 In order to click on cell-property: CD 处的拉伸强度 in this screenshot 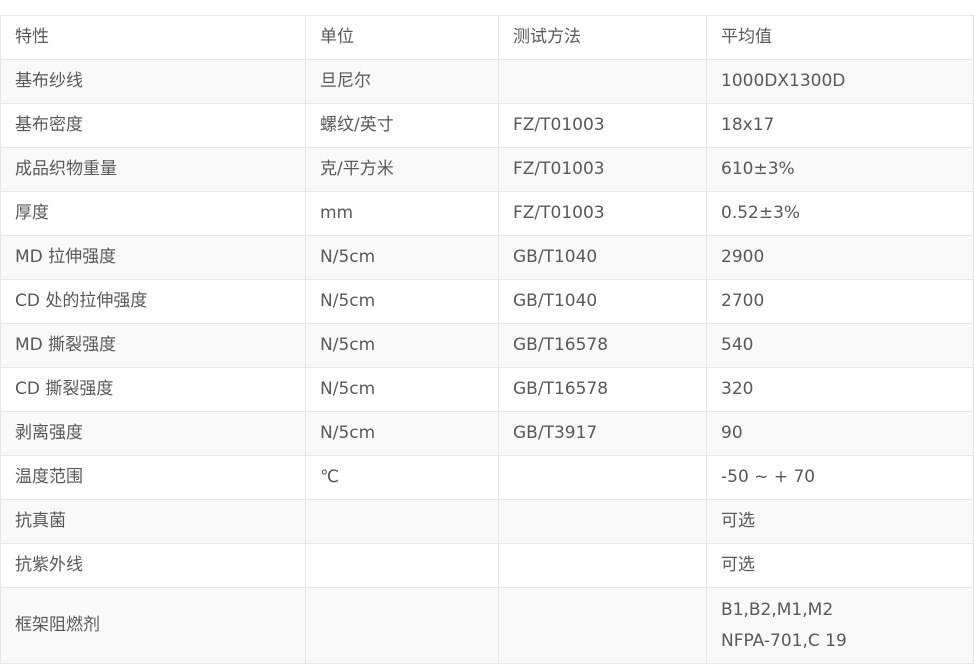, I will do `click(153, 301)`.